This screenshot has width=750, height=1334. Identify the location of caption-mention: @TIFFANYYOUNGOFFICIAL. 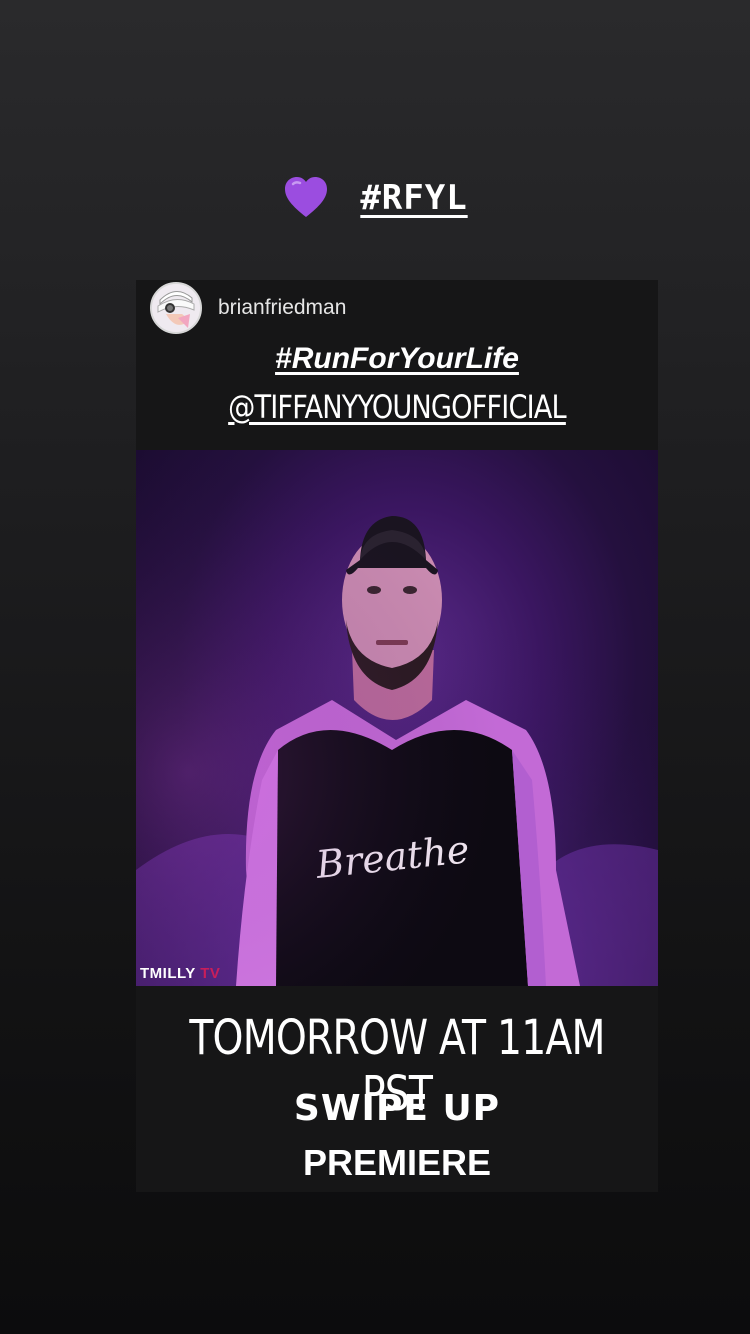
(397, 407).